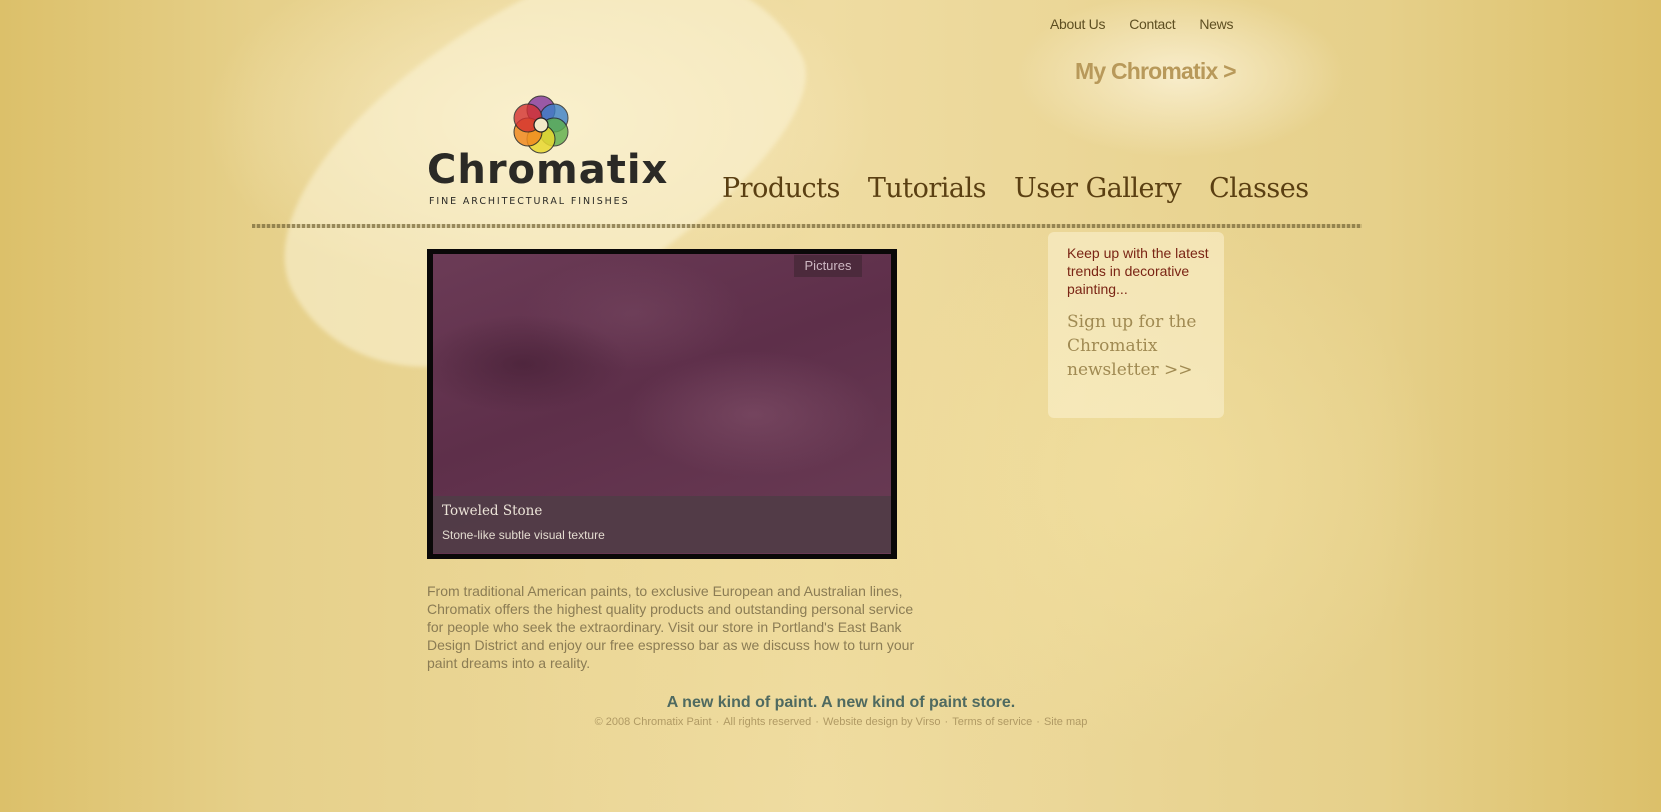  I want to click on nav-user-gallery: User Gallery, so click(1098, 188).